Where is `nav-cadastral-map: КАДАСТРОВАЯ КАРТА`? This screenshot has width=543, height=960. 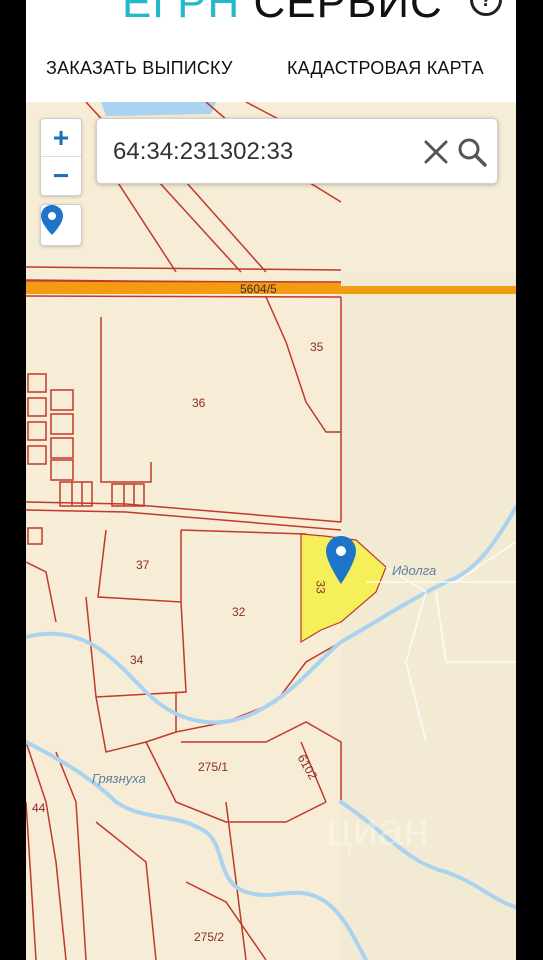 nav-cadastral-map: КАДАСТРОВАЯ КАРТА is located at coordinates (385, 68).